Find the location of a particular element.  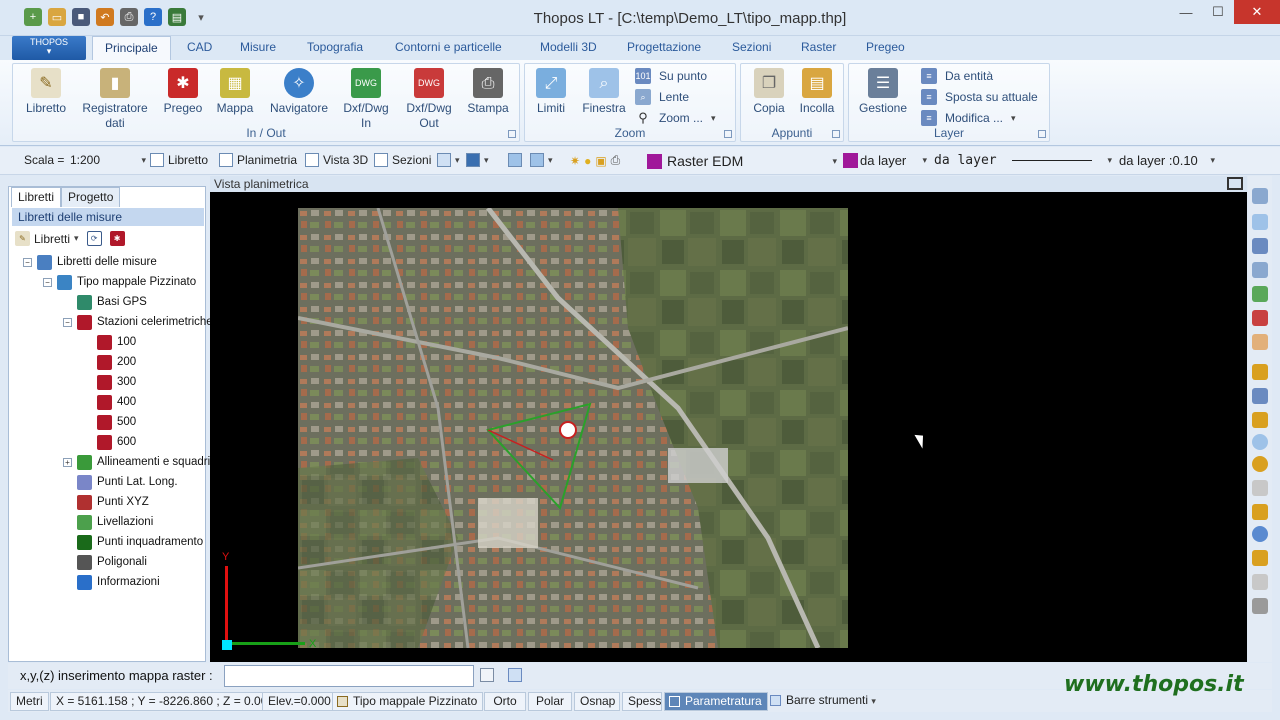

tree-node: − Stazioni celerimetriche is located at coordinates (138, 322).